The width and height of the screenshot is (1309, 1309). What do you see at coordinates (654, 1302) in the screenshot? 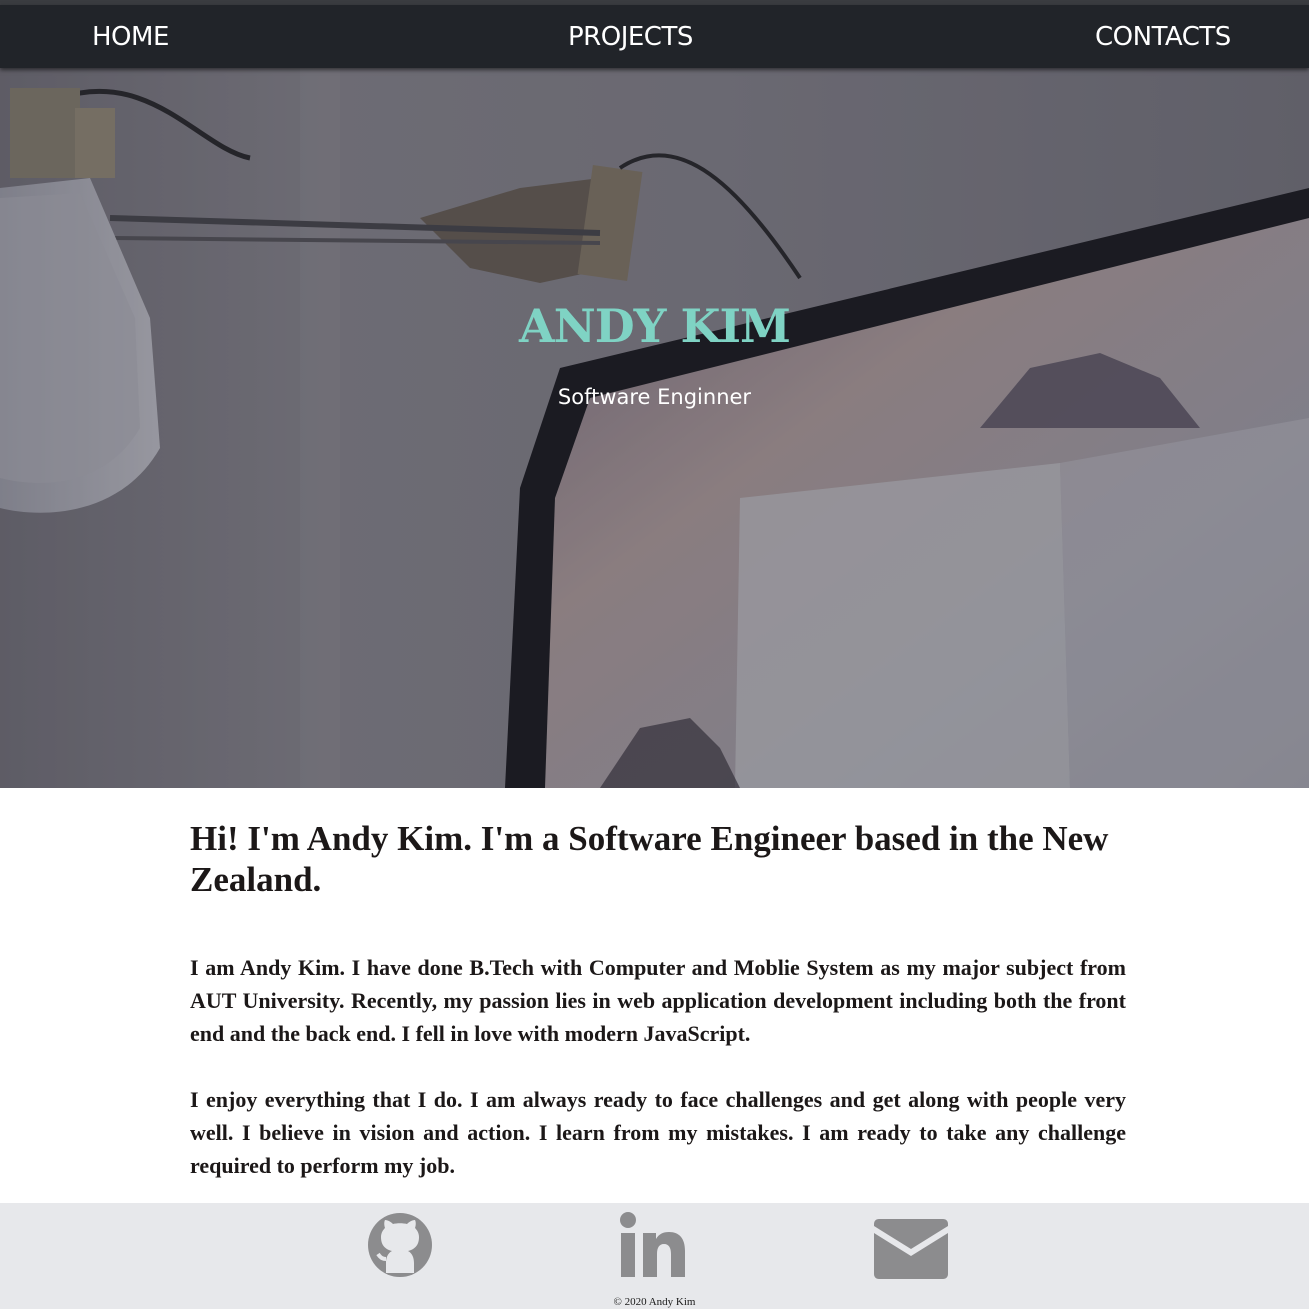
I see `copyright-text: © 2020 Andy Kim` at bounding box center [654, 1302].